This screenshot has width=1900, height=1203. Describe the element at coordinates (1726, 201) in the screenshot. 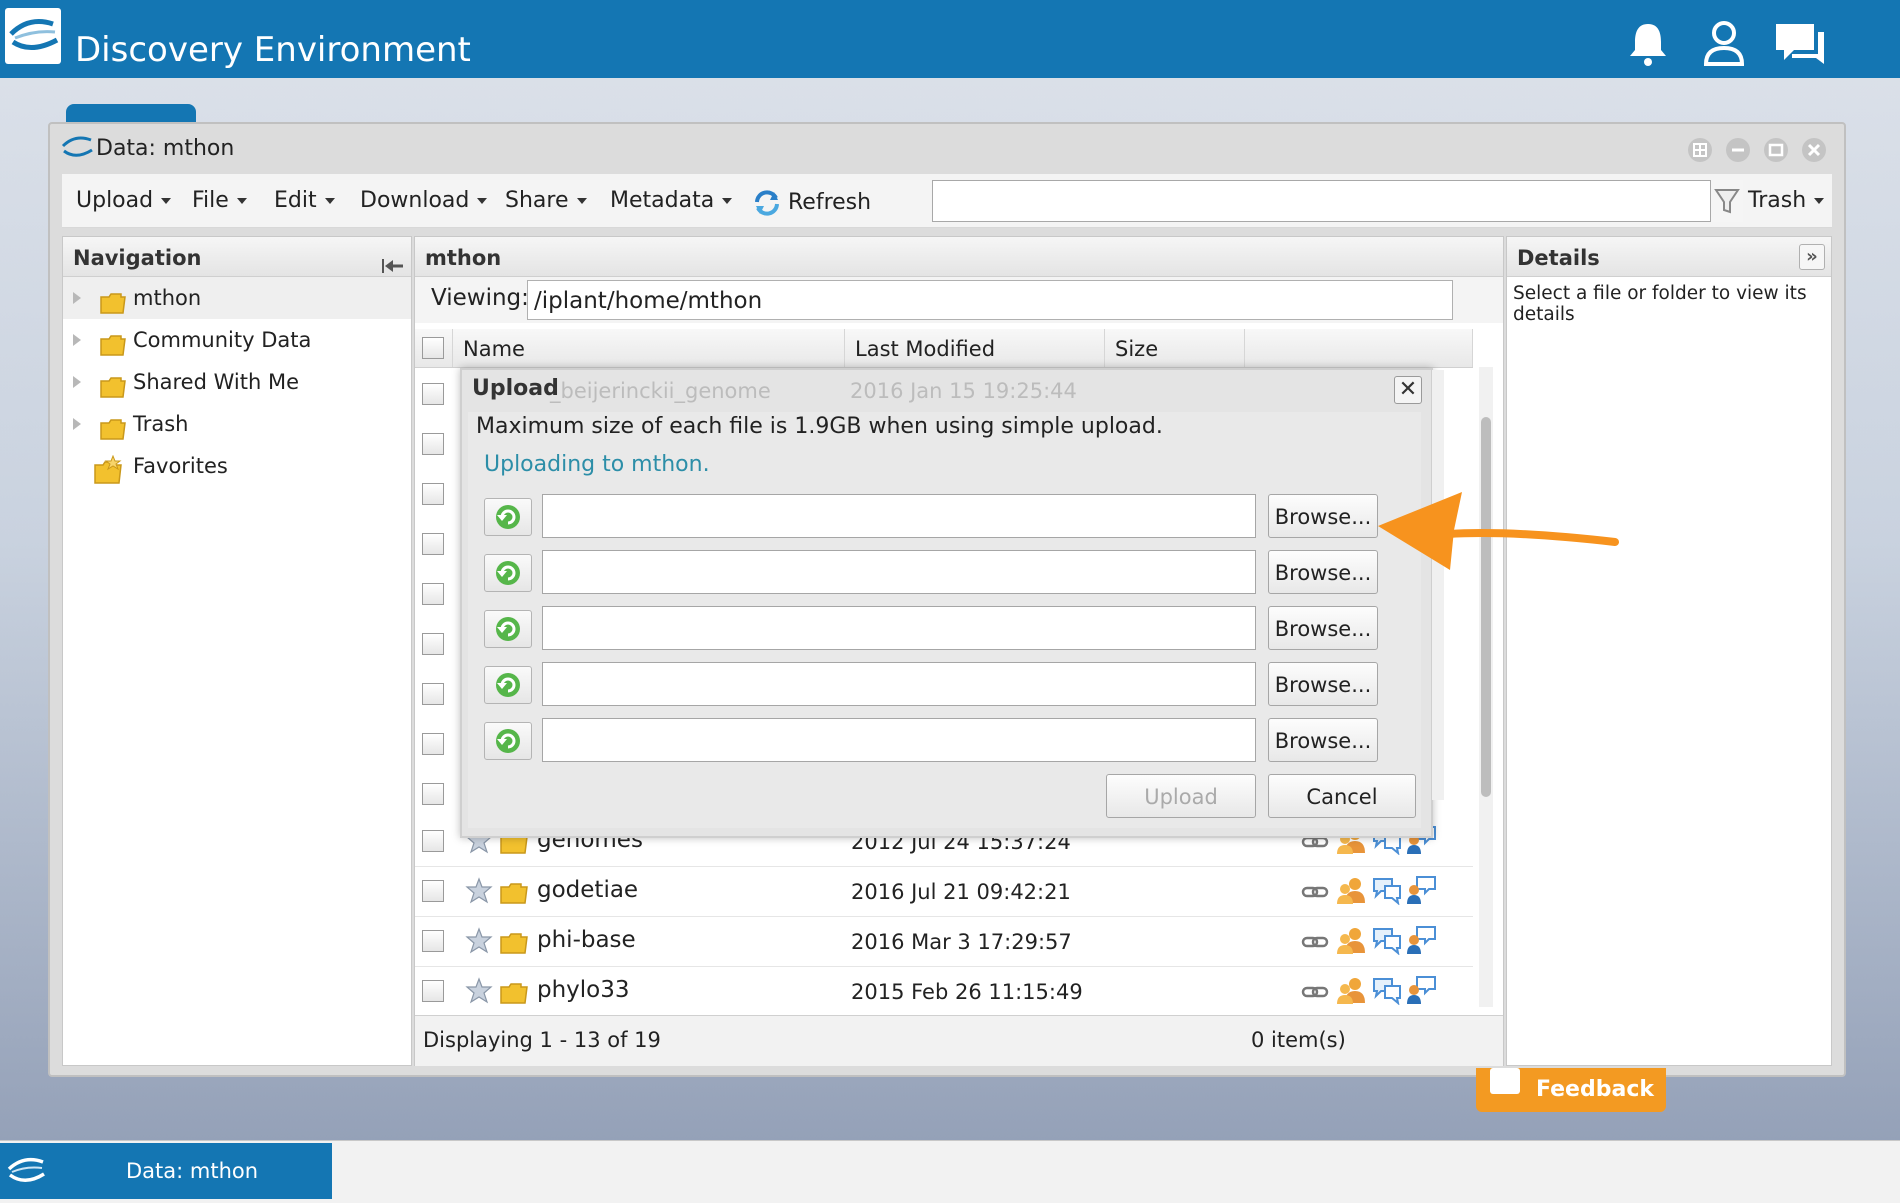

I see `filter-icon` at that location.